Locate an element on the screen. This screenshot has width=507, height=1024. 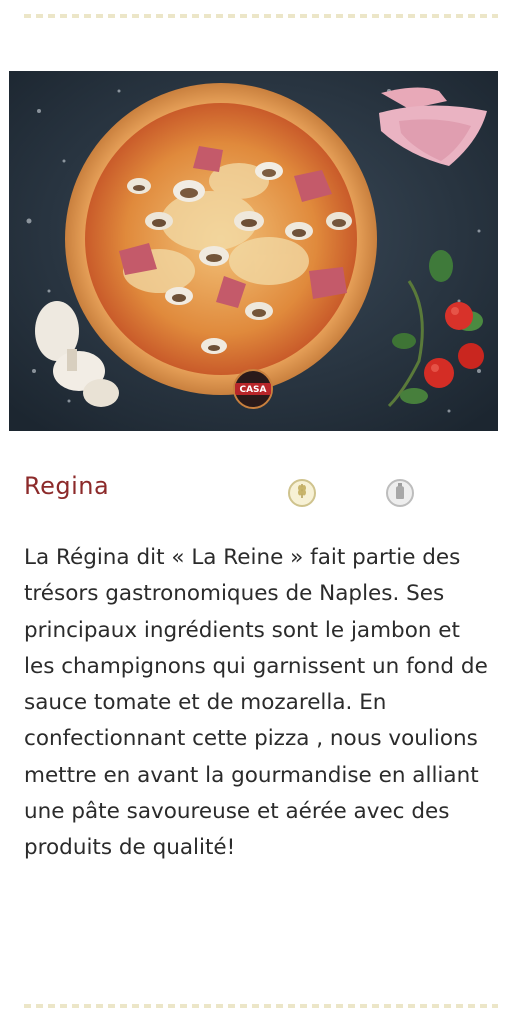
bottle-badge is located at coordinates (400, 493).